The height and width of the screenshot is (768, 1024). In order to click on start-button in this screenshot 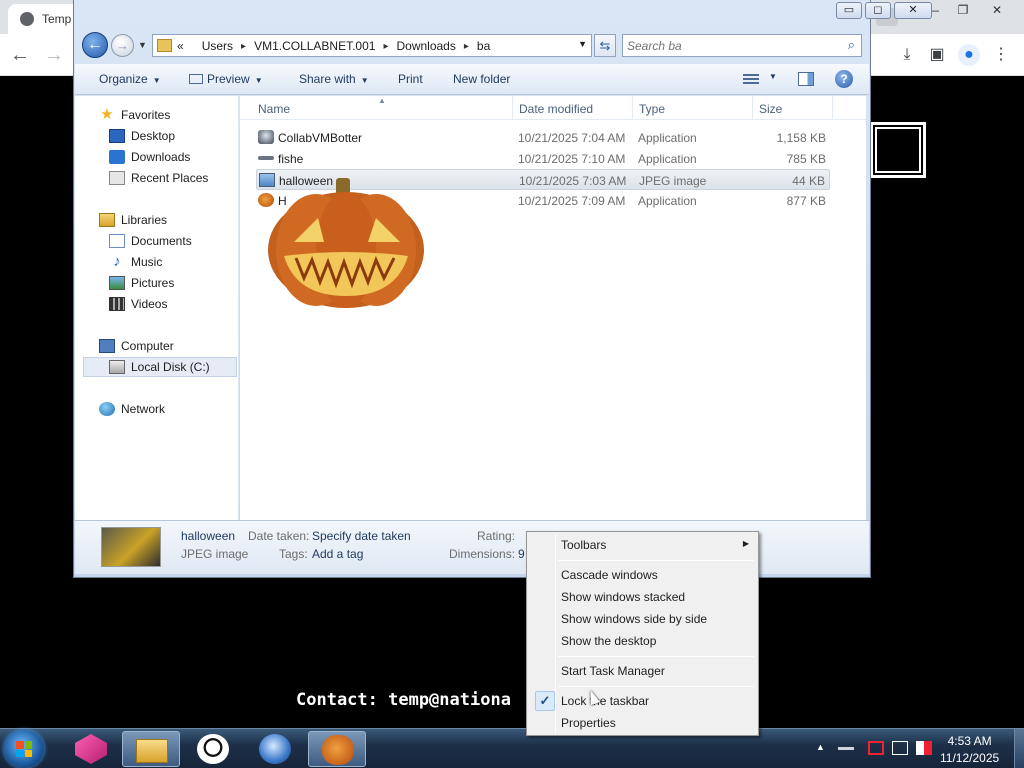, I will do `click(24, 749)`.